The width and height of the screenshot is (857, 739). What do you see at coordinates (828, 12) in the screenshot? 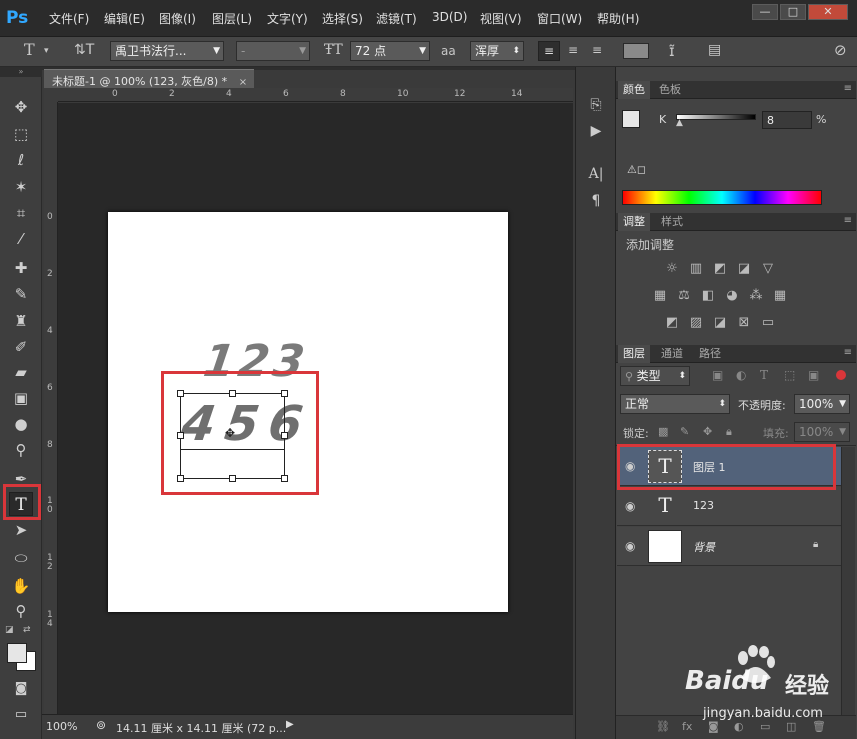
I see `close-window-button: ✕` at bounding box center [828, 12].